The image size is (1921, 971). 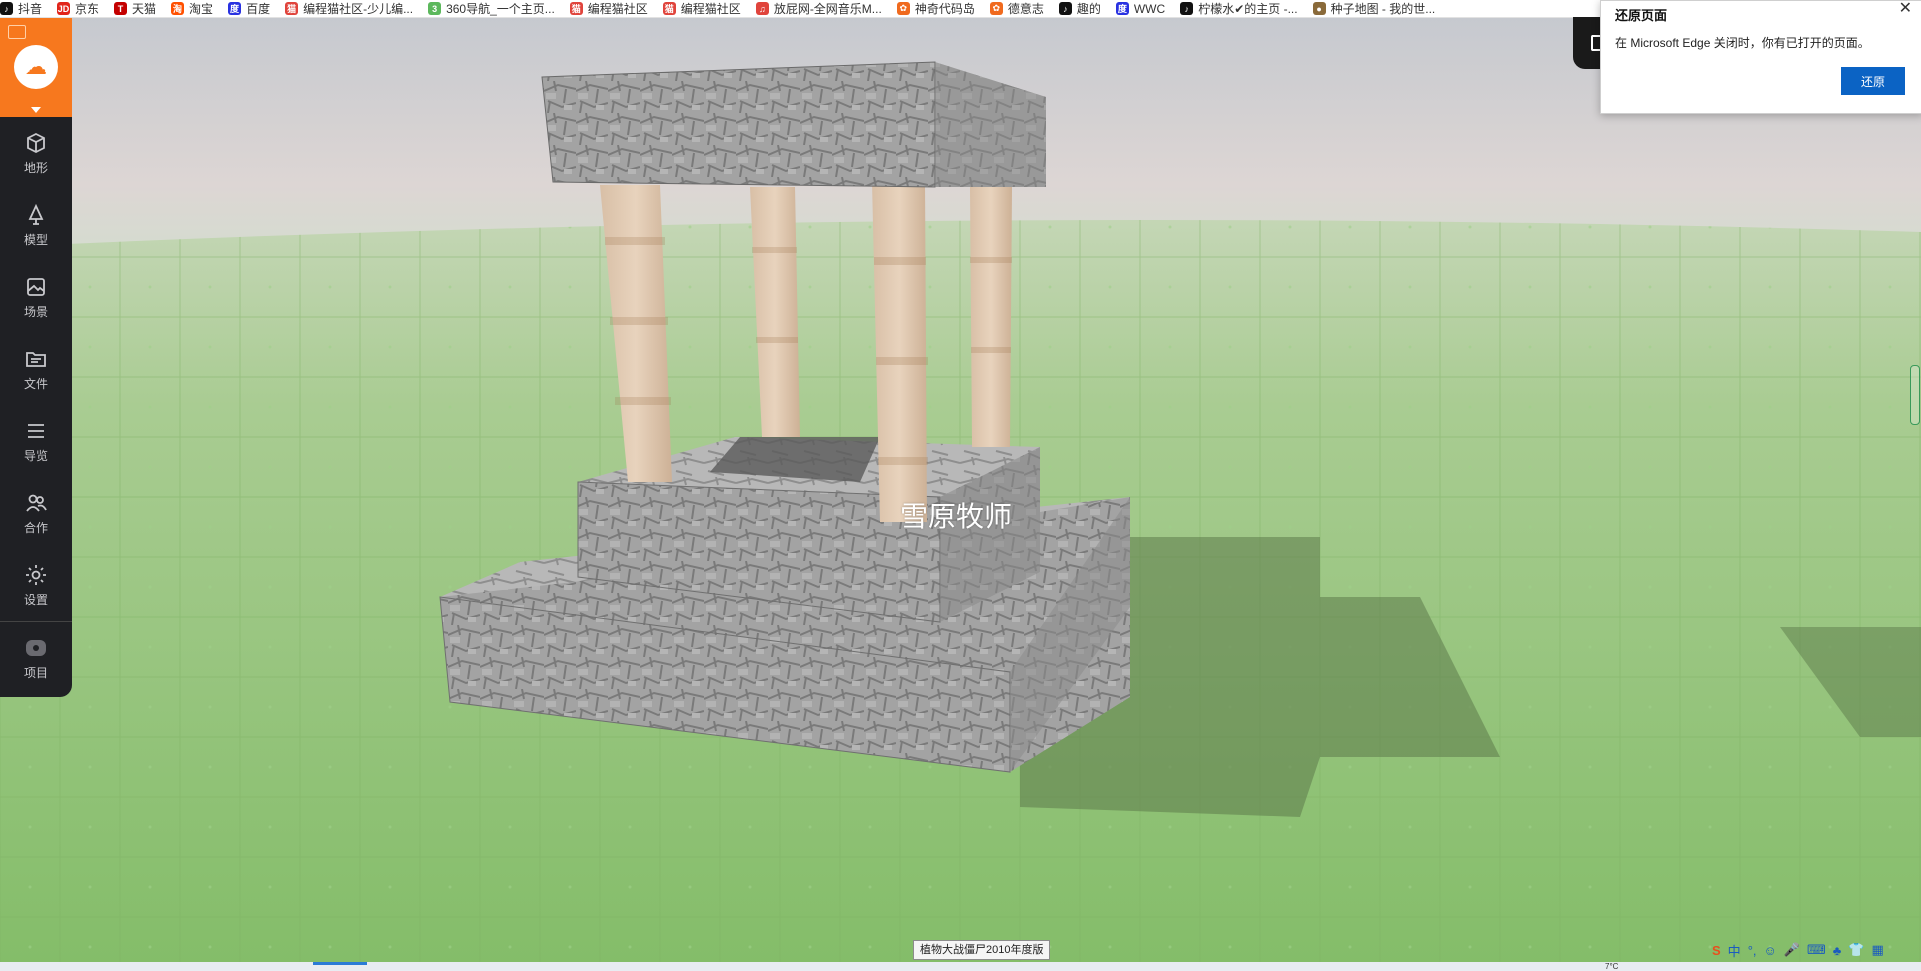 What do you see at coordinates (121, 8) in the screenshot?
I see `tmall-icon: T` at bounding box center [121, 8].